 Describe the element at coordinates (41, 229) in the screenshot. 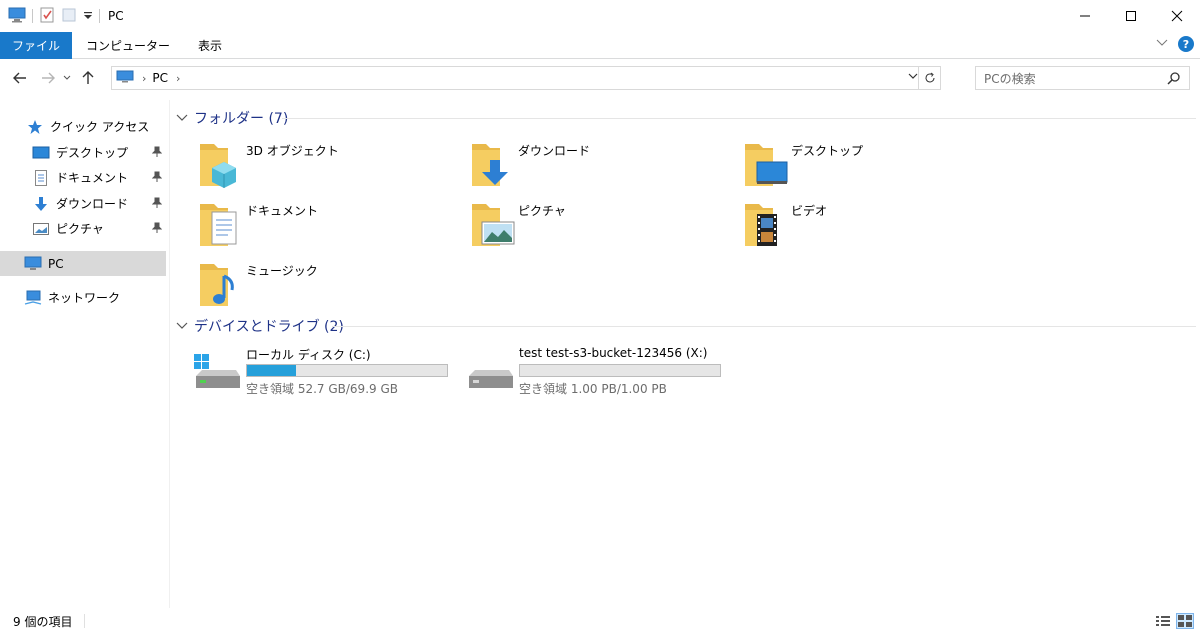

I see `pictures-icon` at that location.